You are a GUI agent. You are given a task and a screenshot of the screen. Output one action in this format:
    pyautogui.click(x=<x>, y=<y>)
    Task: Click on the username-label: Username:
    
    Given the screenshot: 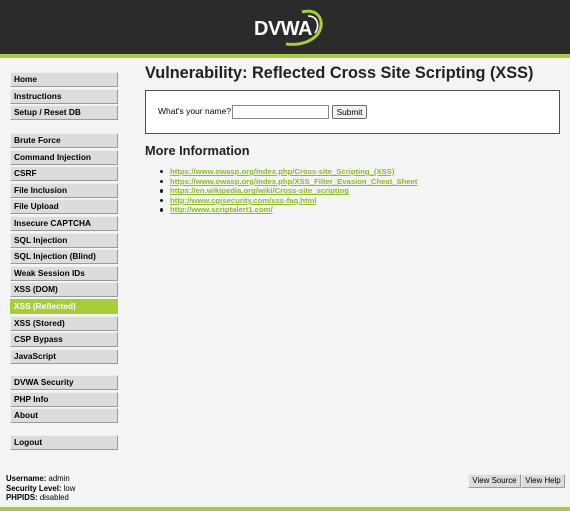 What is the action you would take?
    pyautogui.click(x=26, y=478)
    